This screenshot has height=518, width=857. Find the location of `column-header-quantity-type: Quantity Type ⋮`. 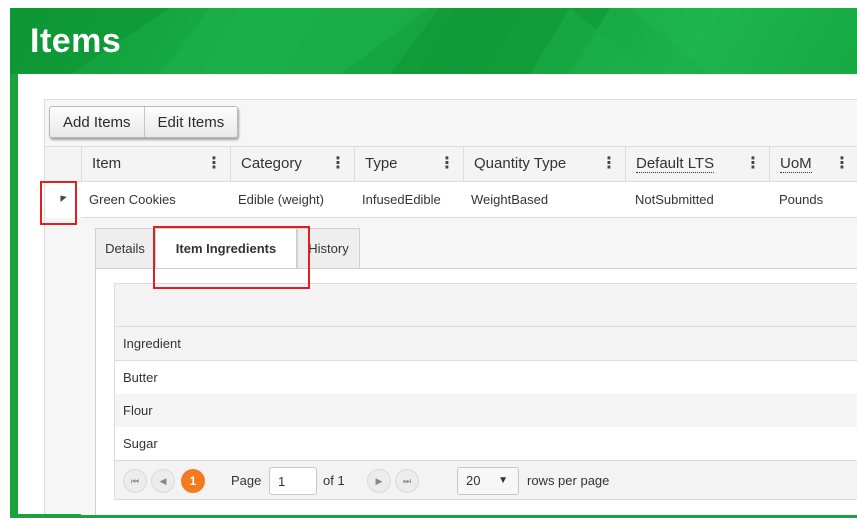

column-header-quantity-type: Quantity Type ⋮ is located at coordinates (544, 164).